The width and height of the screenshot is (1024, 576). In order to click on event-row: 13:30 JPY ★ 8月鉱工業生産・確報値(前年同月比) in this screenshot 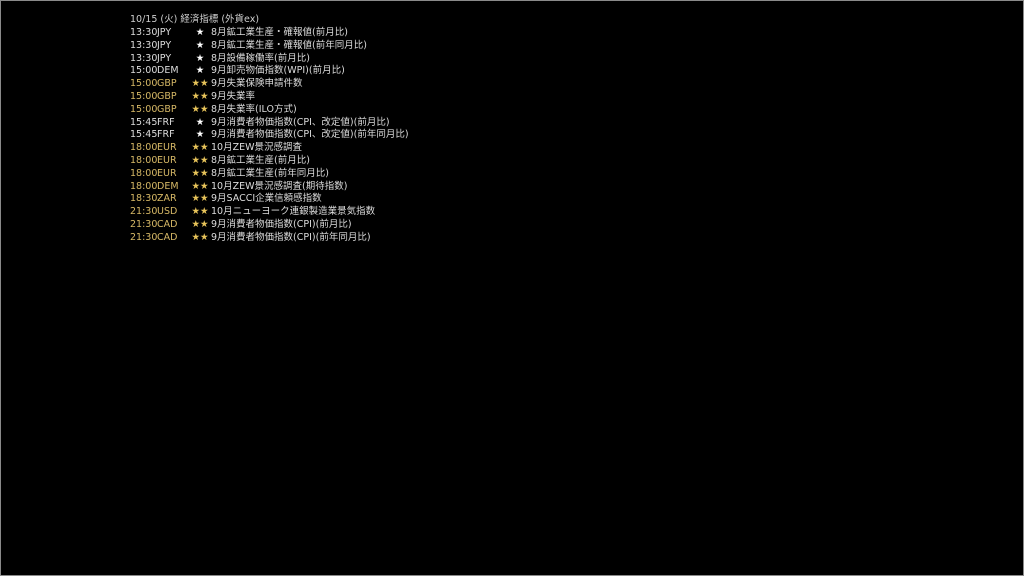, I will do `click(269, 46)`.